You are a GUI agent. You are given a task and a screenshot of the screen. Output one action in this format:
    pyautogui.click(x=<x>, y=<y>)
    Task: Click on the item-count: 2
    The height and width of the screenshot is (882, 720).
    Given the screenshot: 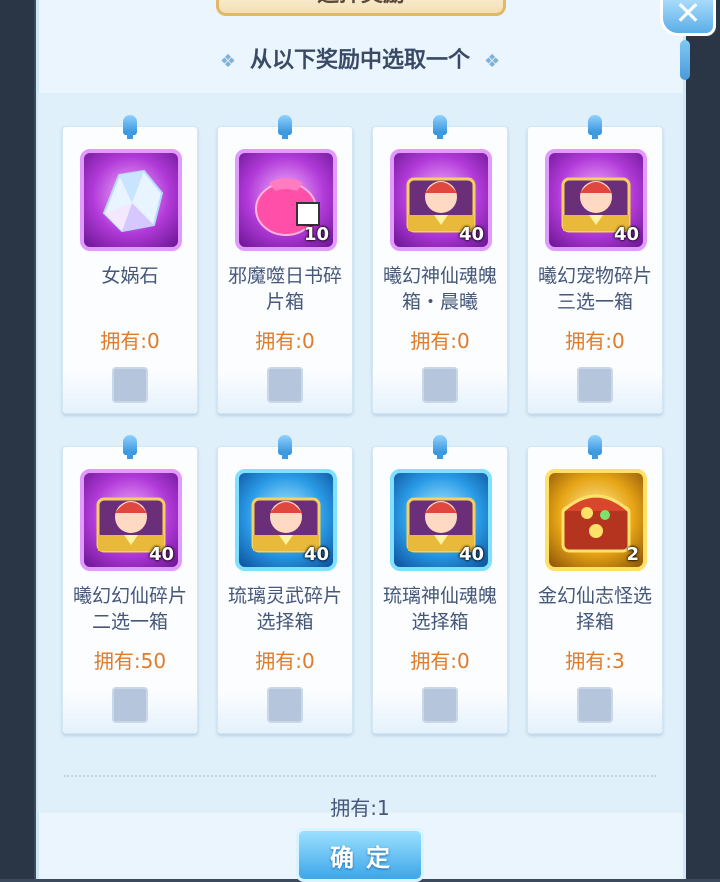 What is the action you would take?
    pyautogui.click(x=632, y=554)
    